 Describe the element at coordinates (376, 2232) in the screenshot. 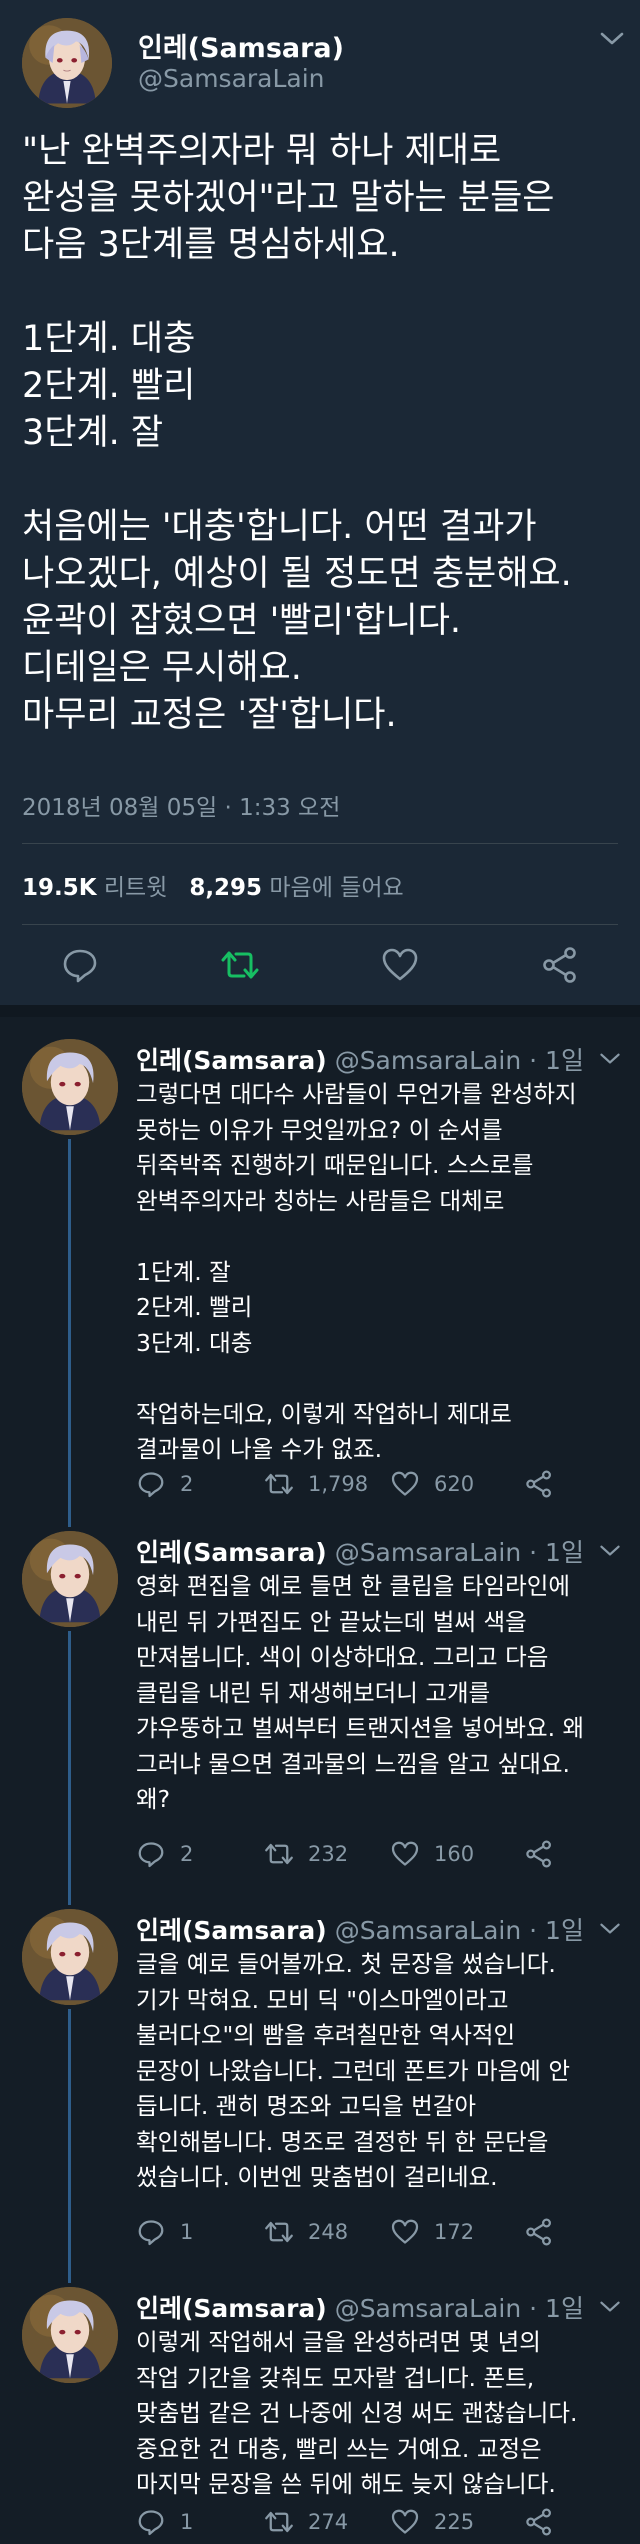

I see `reply-actions: 1 248 172` at that location.